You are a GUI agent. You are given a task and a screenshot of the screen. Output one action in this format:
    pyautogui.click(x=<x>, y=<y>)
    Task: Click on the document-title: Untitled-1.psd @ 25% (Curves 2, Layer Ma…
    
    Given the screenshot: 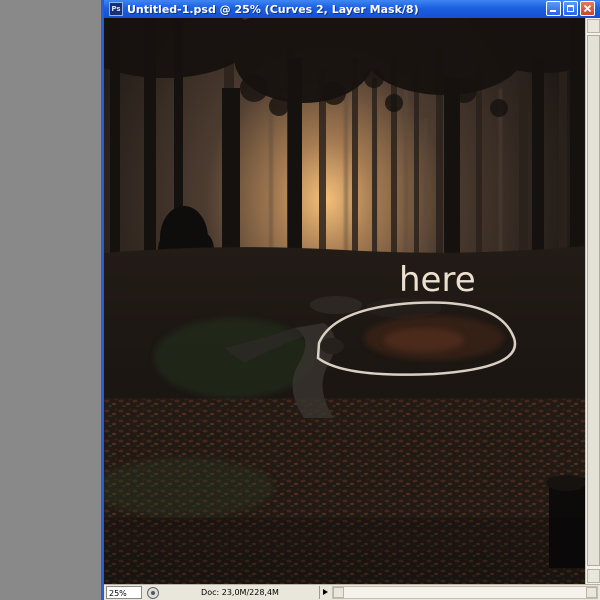 What is the action you would take?
    pyautogui.click(x=273, y=9)
    